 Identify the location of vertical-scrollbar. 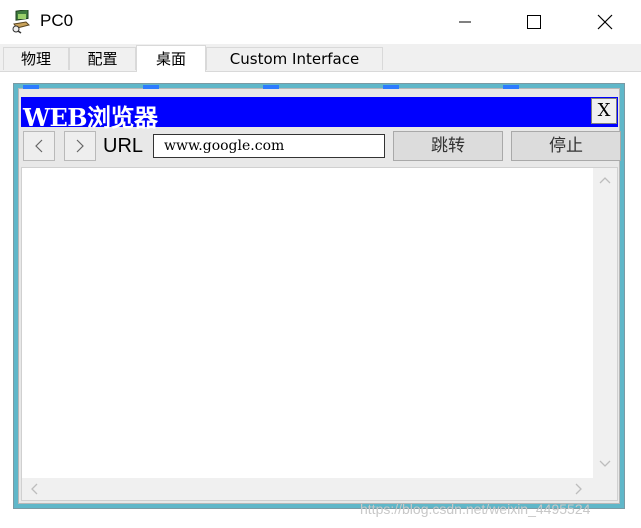
(605, 323).